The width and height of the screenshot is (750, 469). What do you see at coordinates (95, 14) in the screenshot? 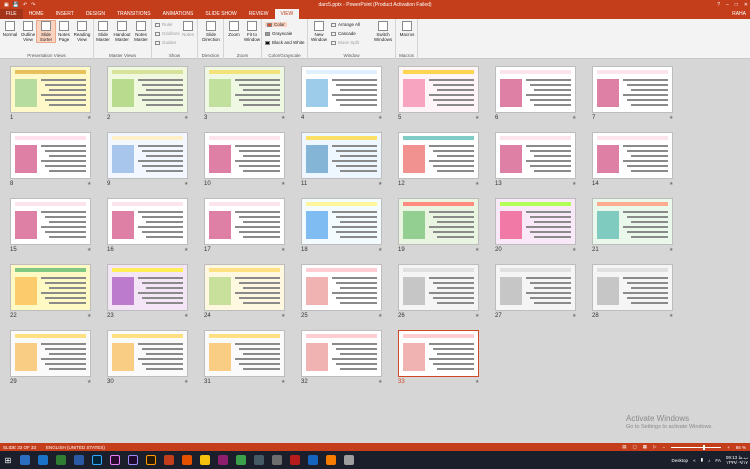
I see `tab-design: DESIGN` at bounding box center [95, 14].